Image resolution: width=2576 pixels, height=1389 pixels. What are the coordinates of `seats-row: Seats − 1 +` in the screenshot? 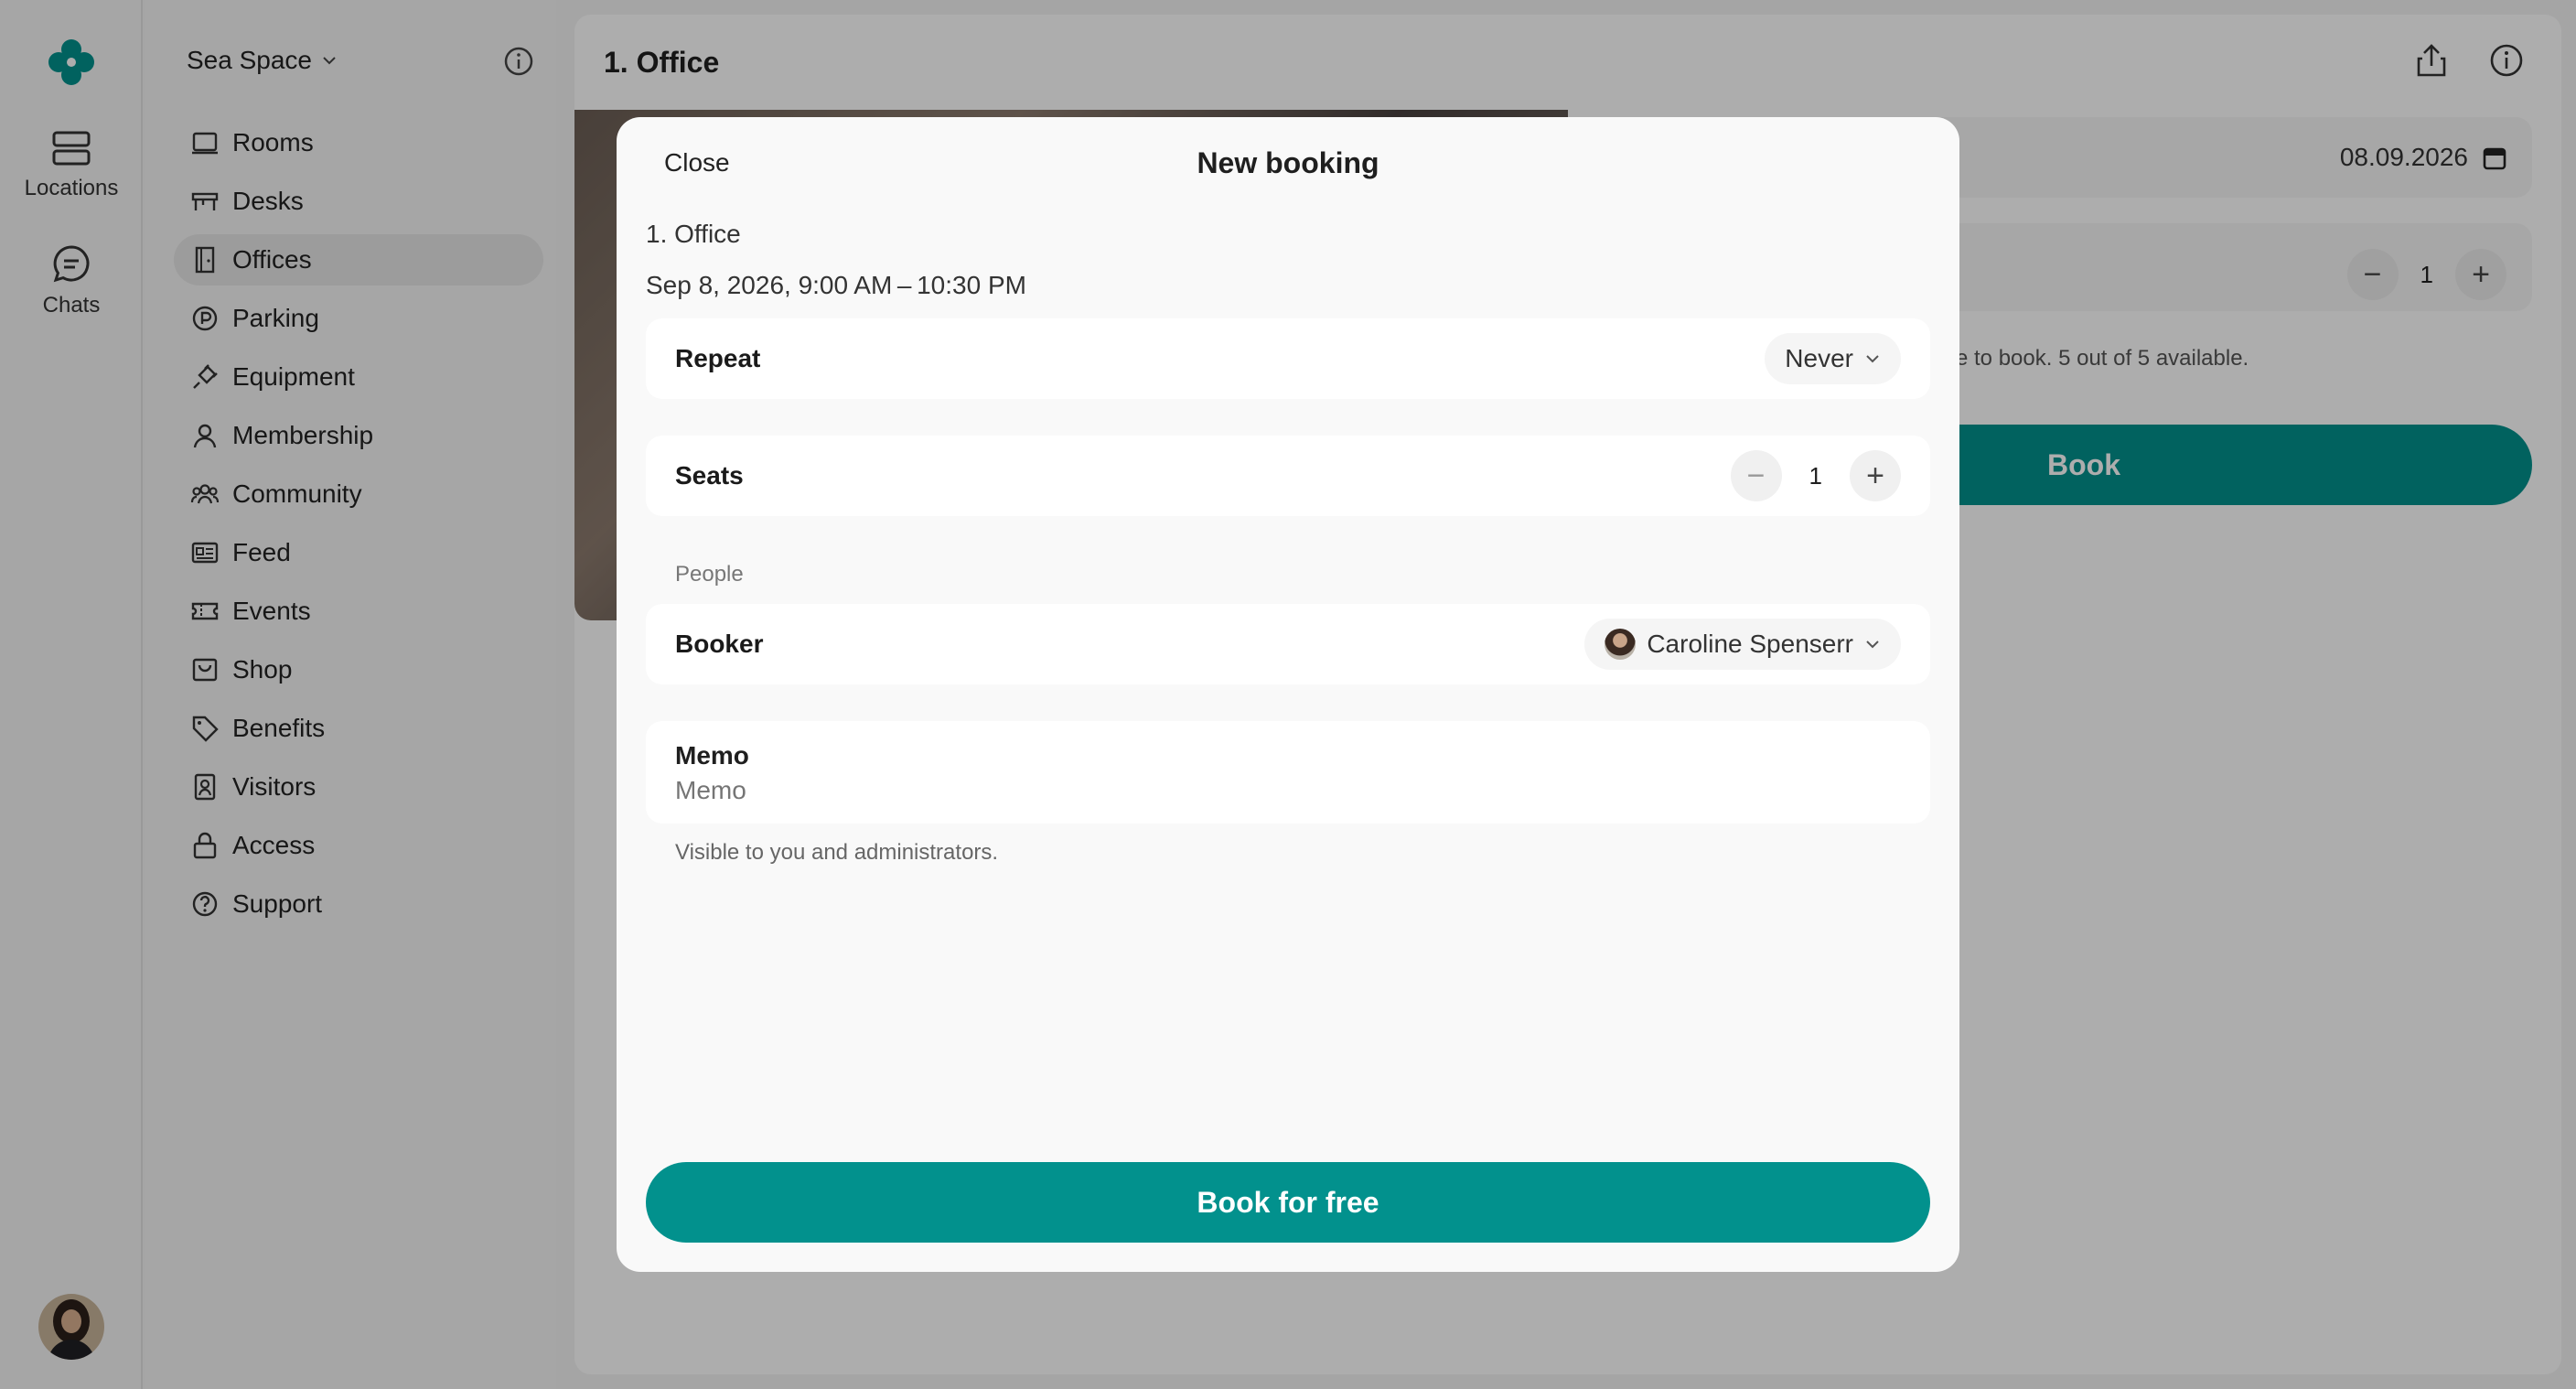 It's located at (1288, 476).